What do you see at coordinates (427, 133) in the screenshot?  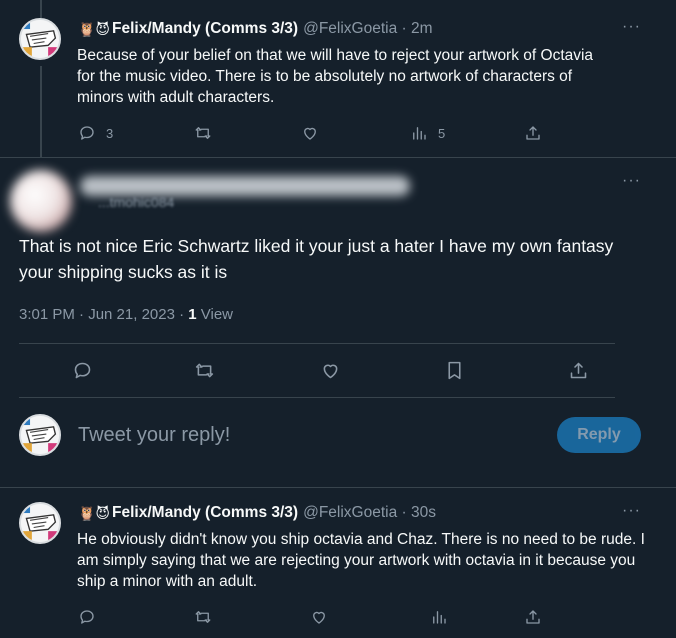 I see `views-button: 5` at bounding box center [427, 133].